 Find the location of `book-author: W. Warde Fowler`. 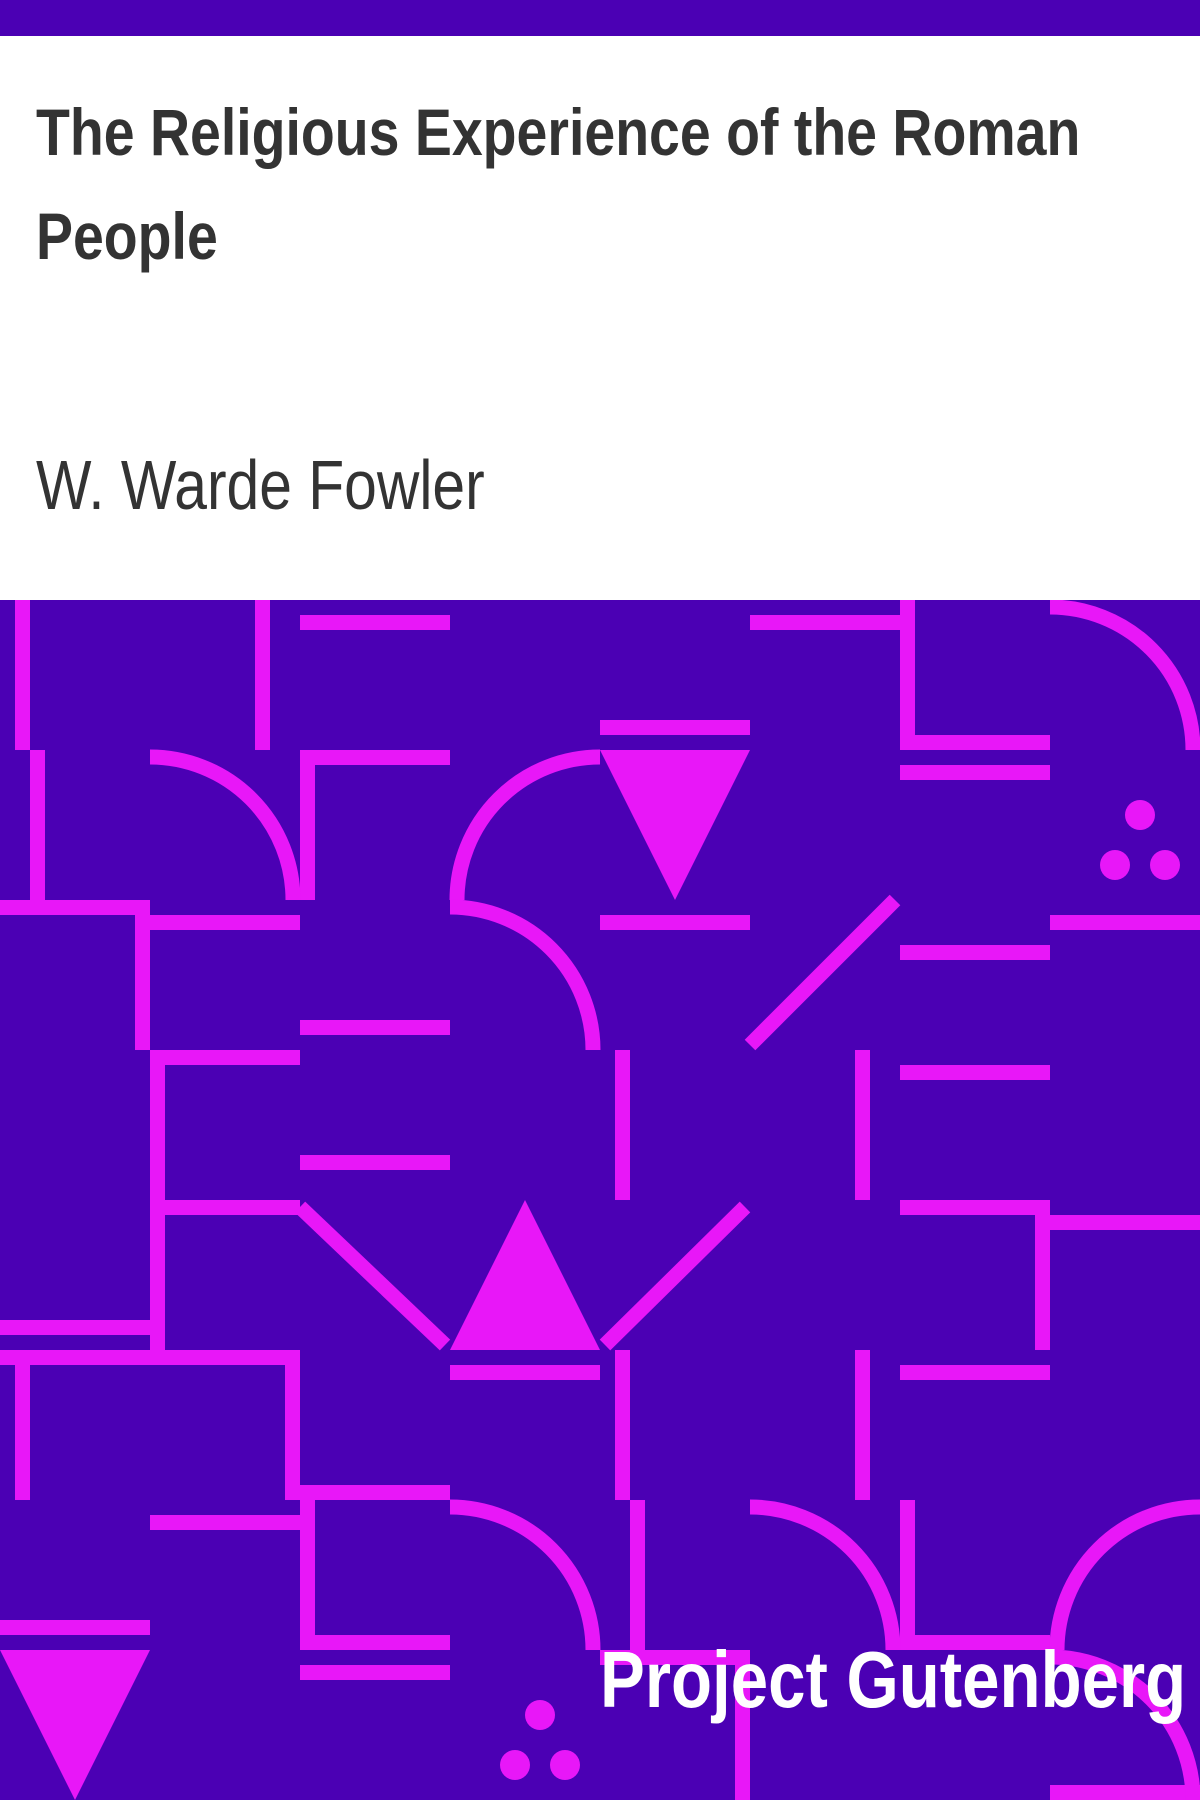

book-author: W. Warde Fowler is located at coordinates (260, 485).